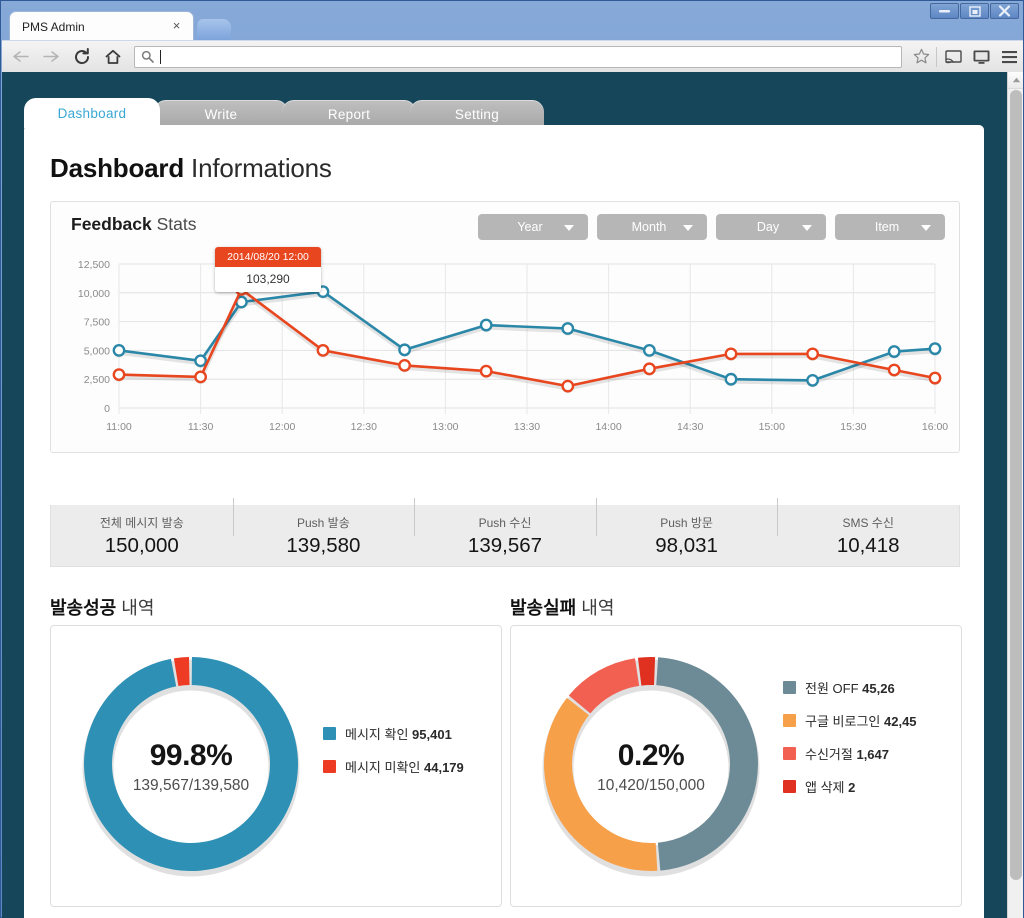 This screenshot has height=918, width=1024. I want to click on failure-heading-light: 내역, so click(598, 608).